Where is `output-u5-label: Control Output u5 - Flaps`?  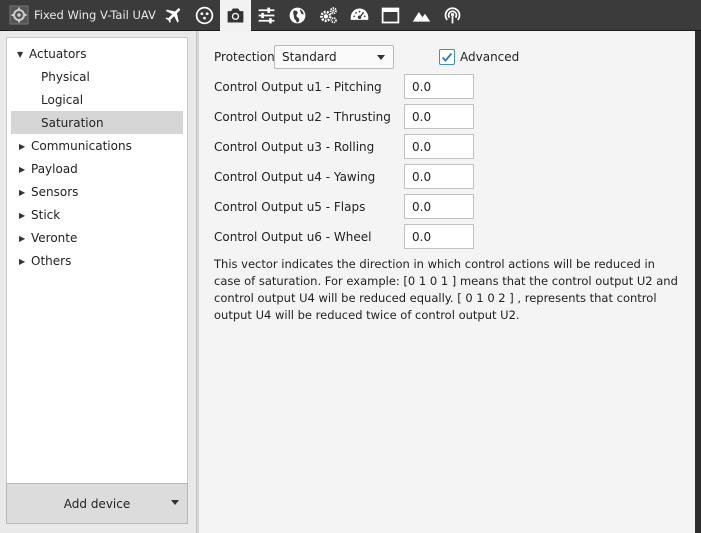
output-u5-label: Control Output u5 - Flaps is located at coordinates (290, 207).